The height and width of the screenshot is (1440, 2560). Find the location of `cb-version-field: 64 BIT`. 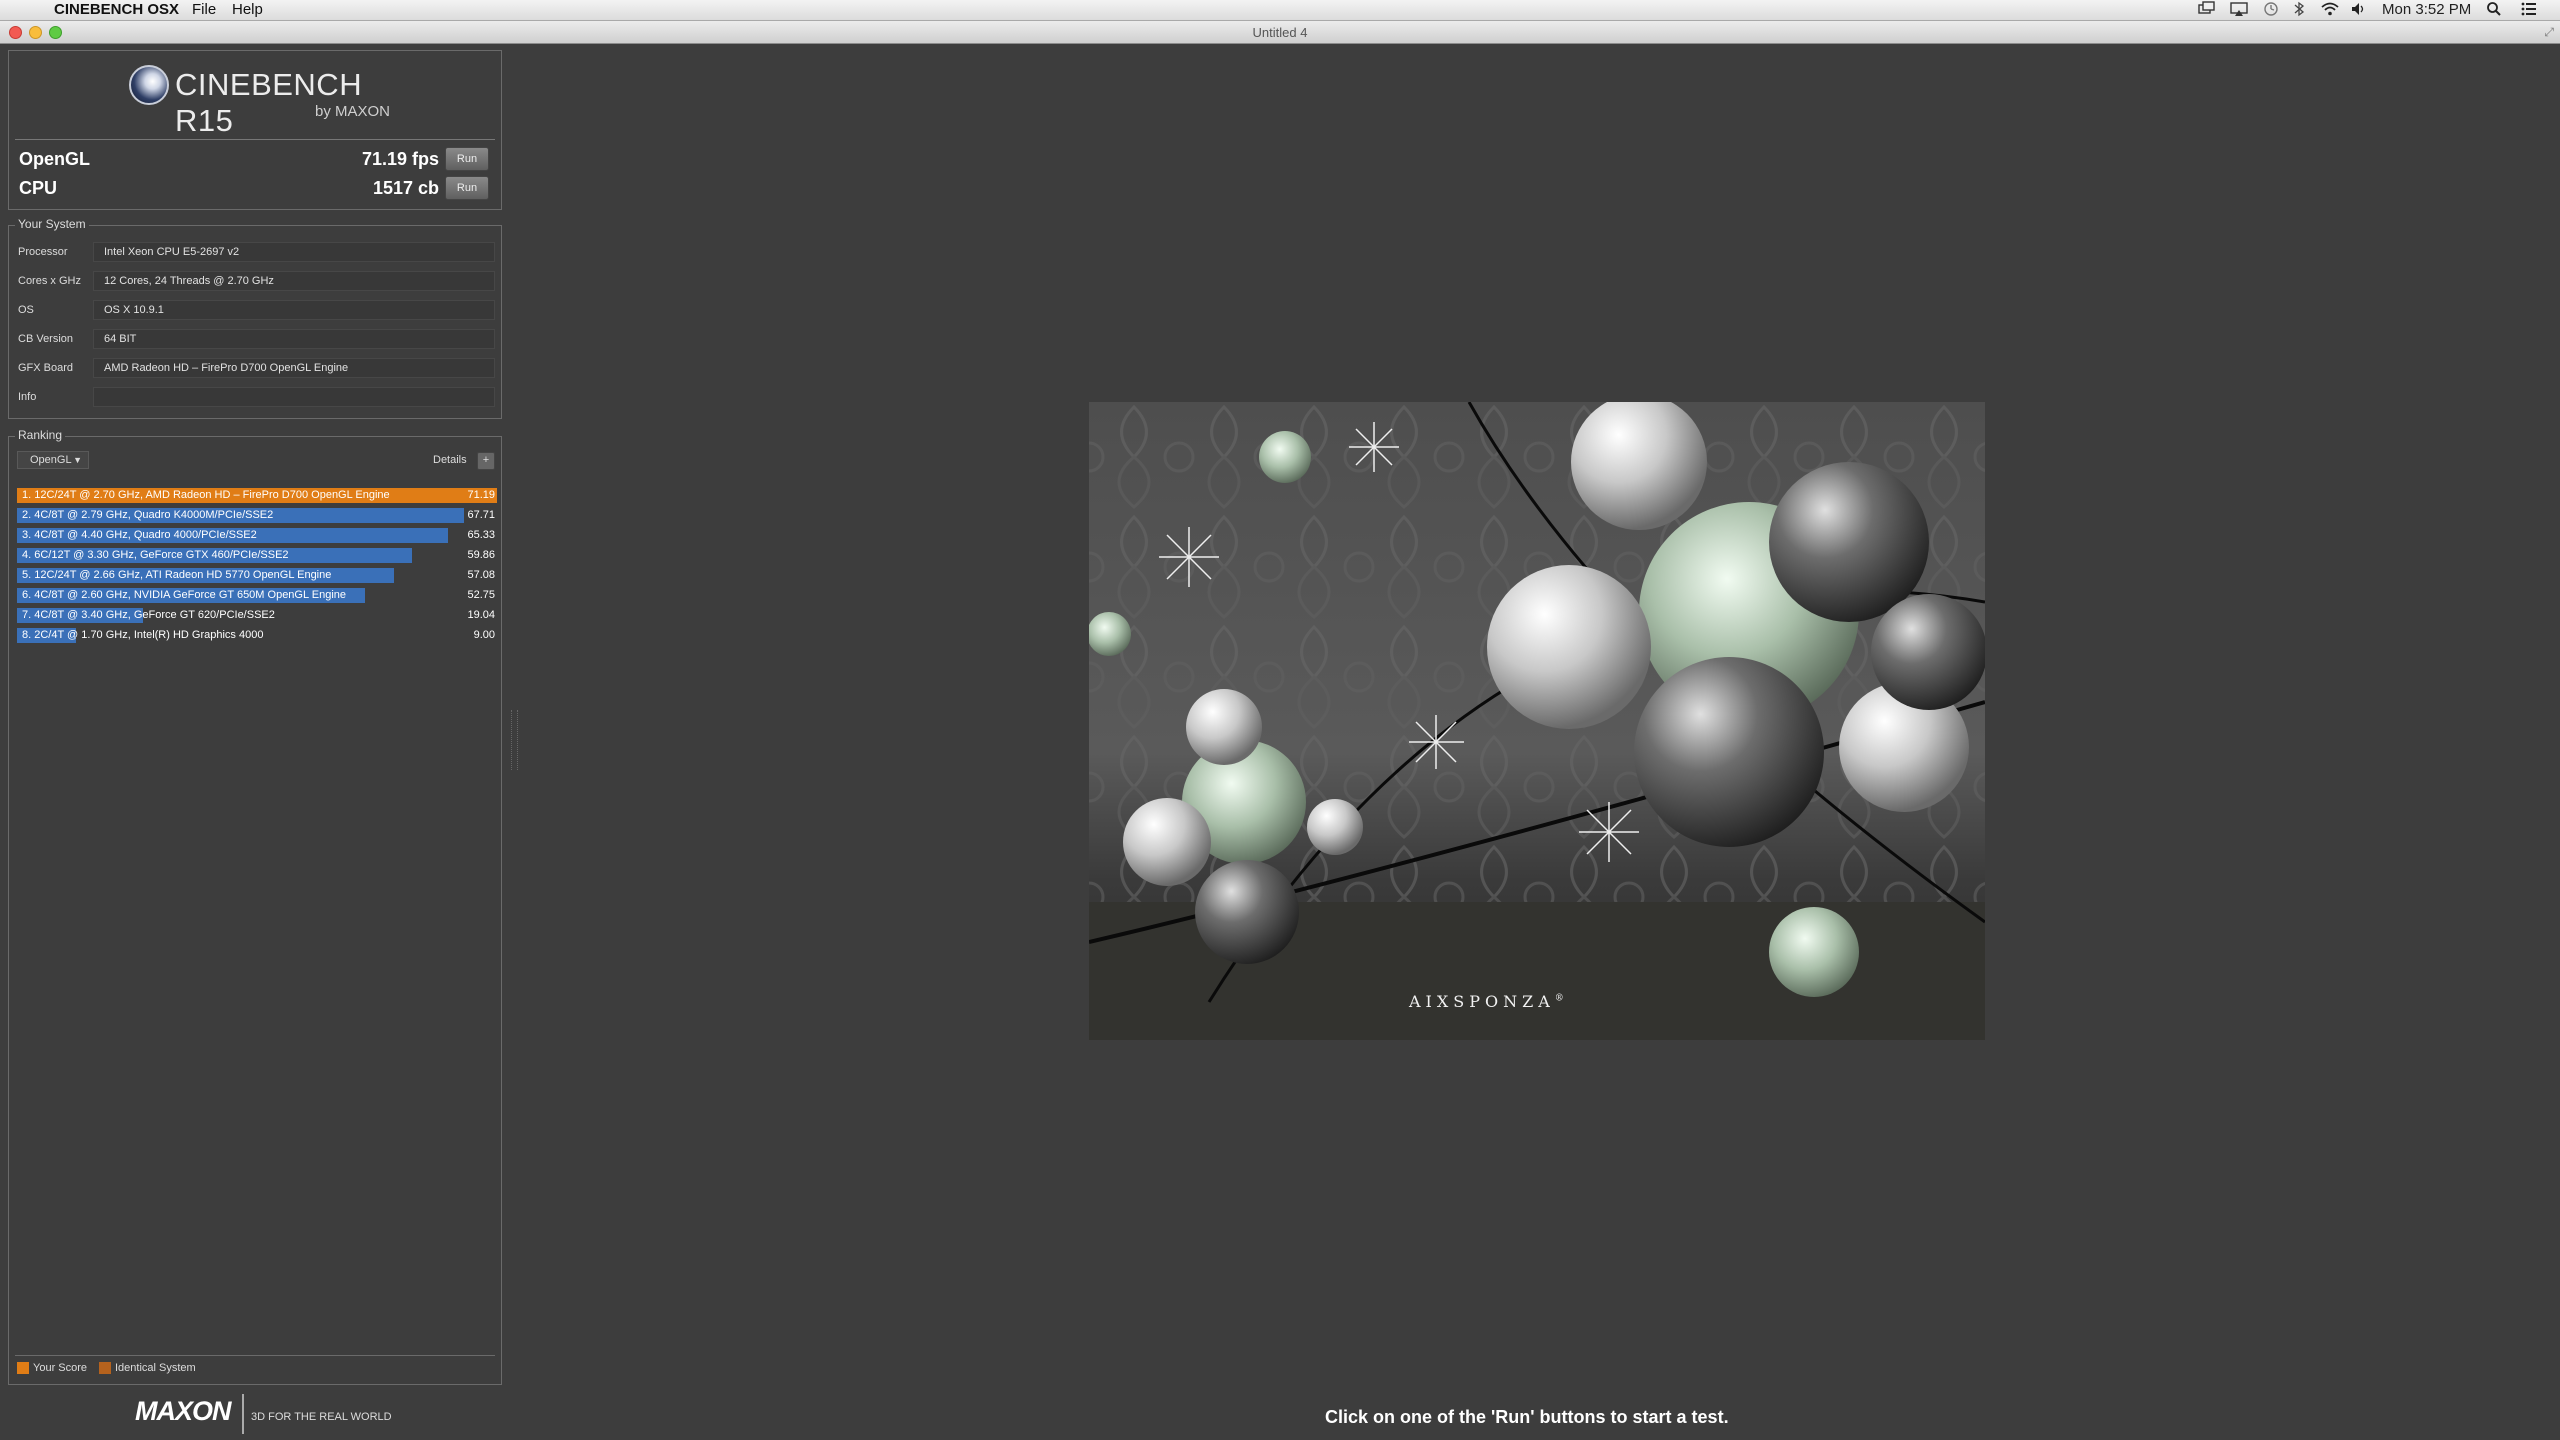

cb-version-field: 64 BIT is located at coordinates (294, 339).